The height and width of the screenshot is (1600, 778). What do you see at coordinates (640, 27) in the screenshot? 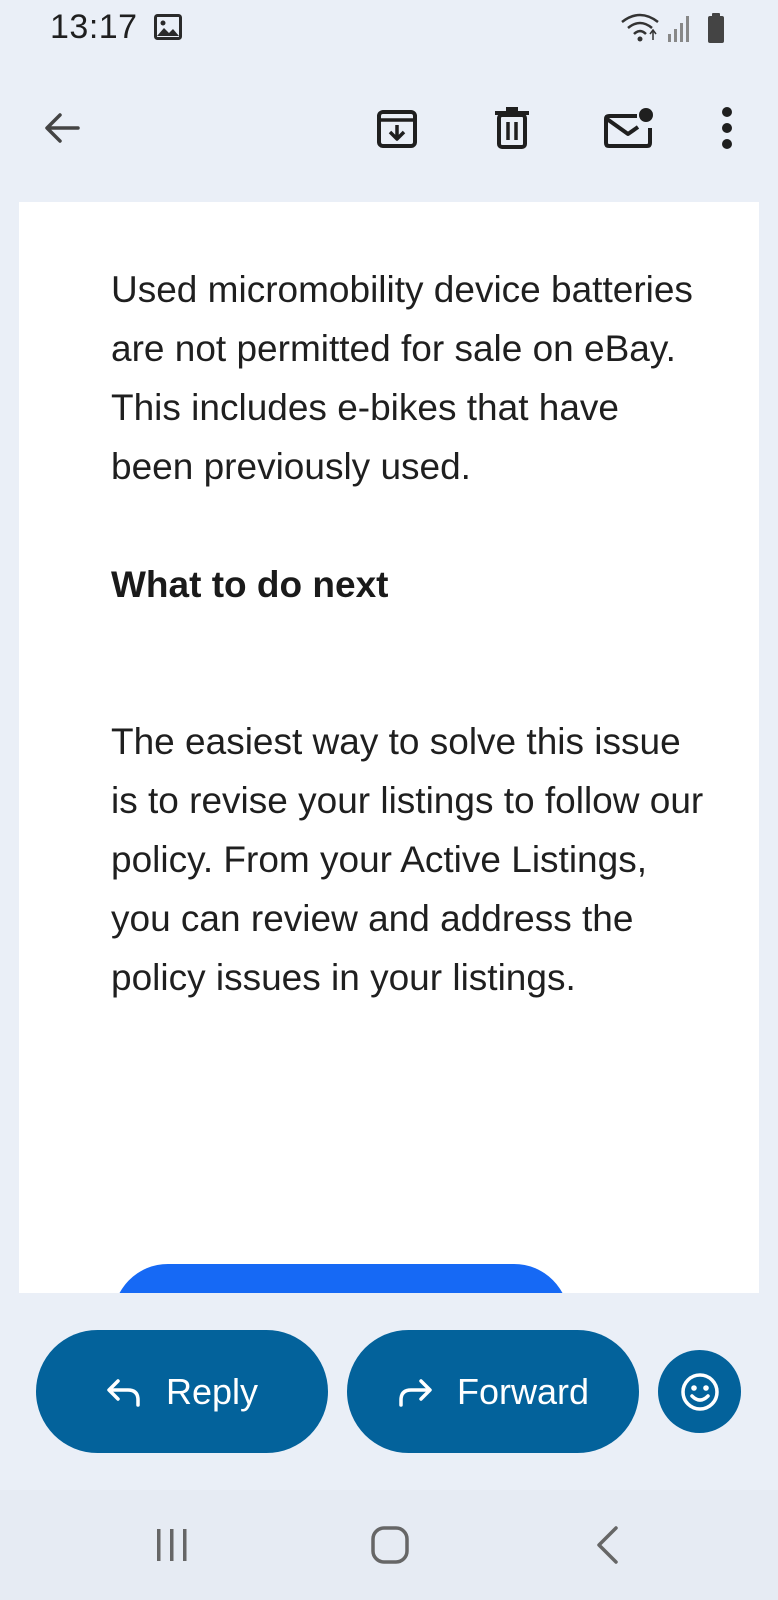
I see `wifi-icon` at bounding box center [640, 27].